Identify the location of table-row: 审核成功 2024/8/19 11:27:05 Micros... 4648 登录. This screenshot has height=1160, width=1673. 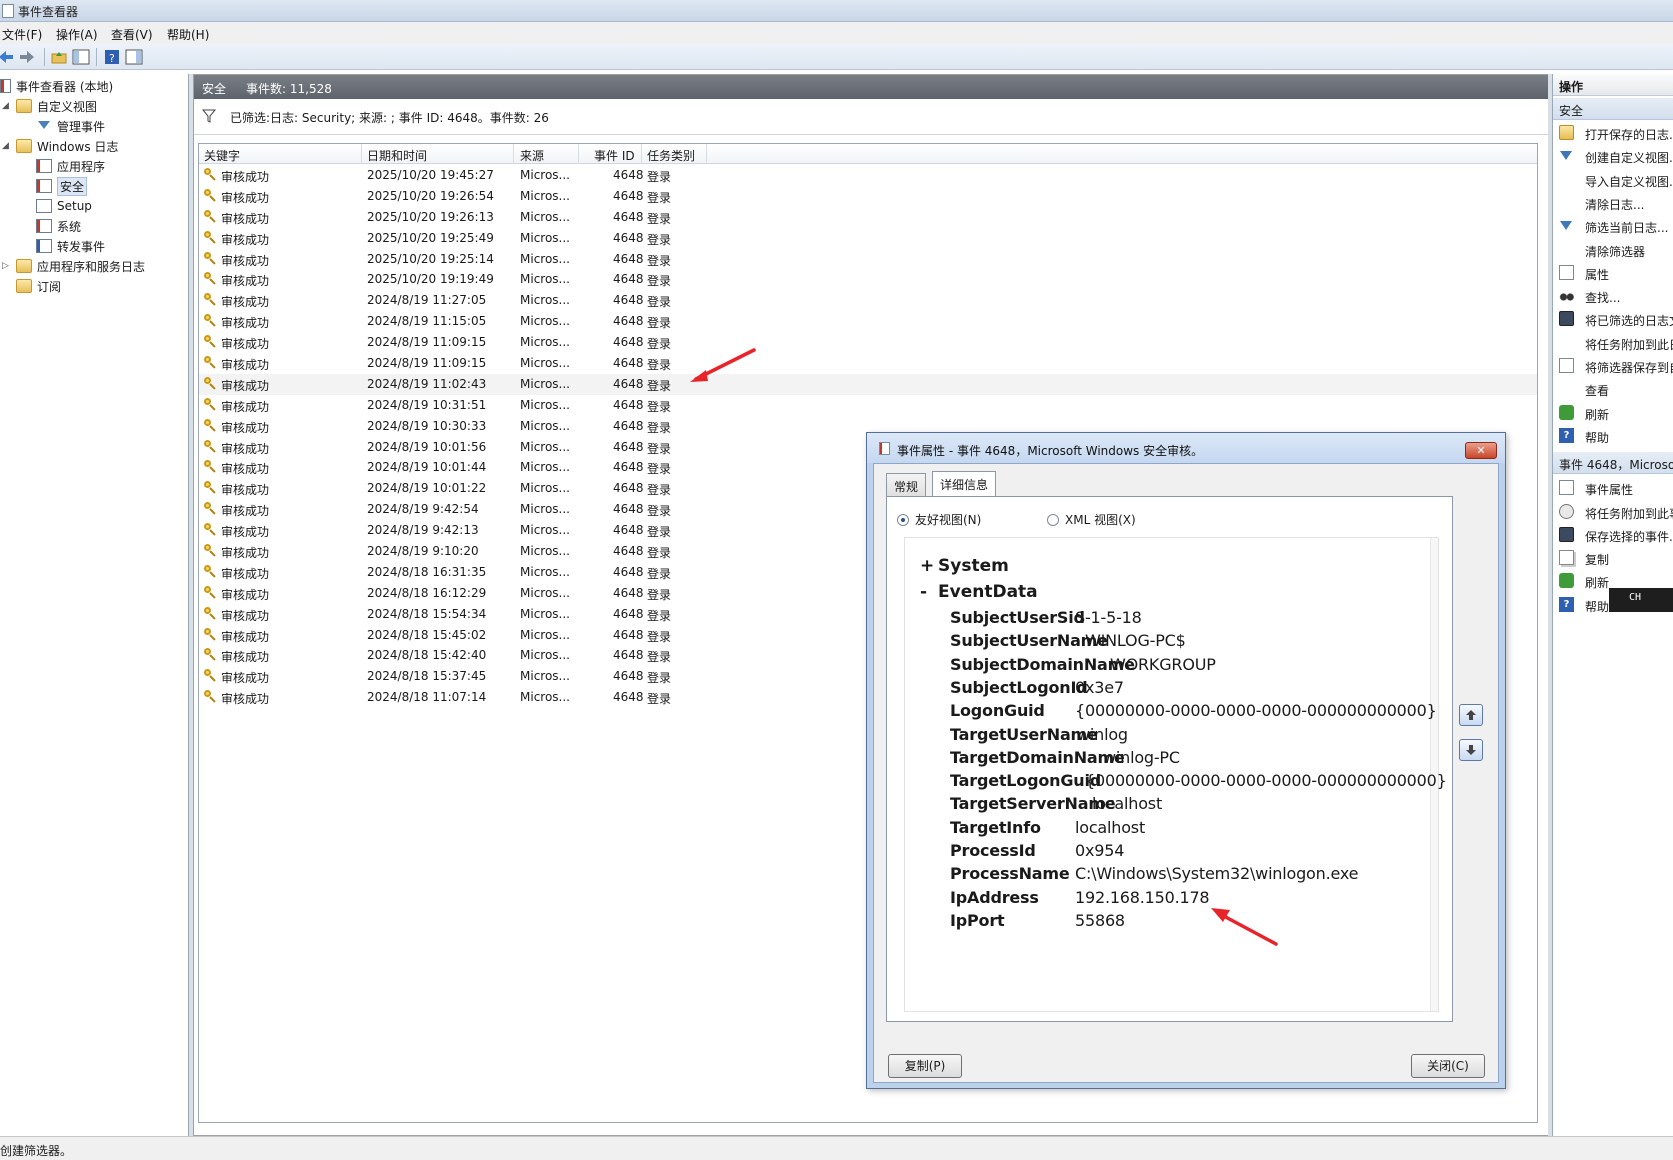
(868, 300).